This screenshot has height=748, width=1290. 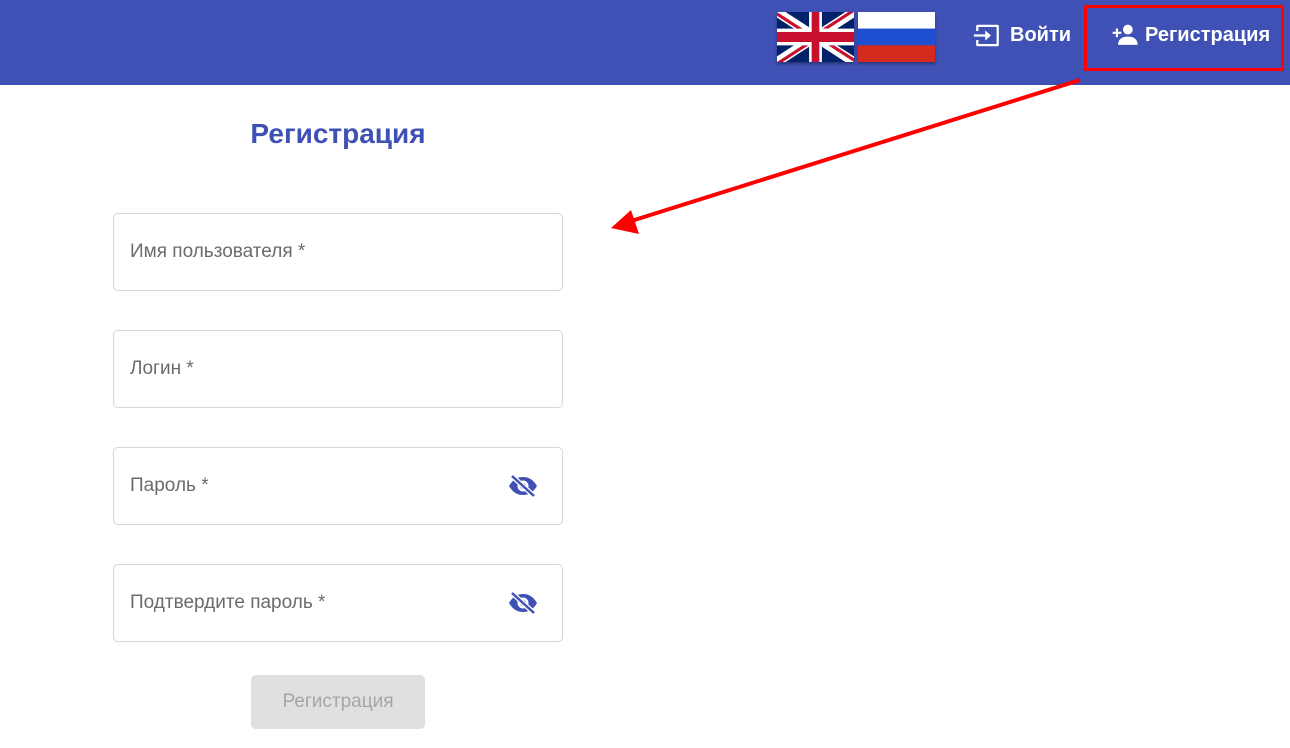 I want to click on password-placeholder: Пароль *, so click(x=169, y=485).